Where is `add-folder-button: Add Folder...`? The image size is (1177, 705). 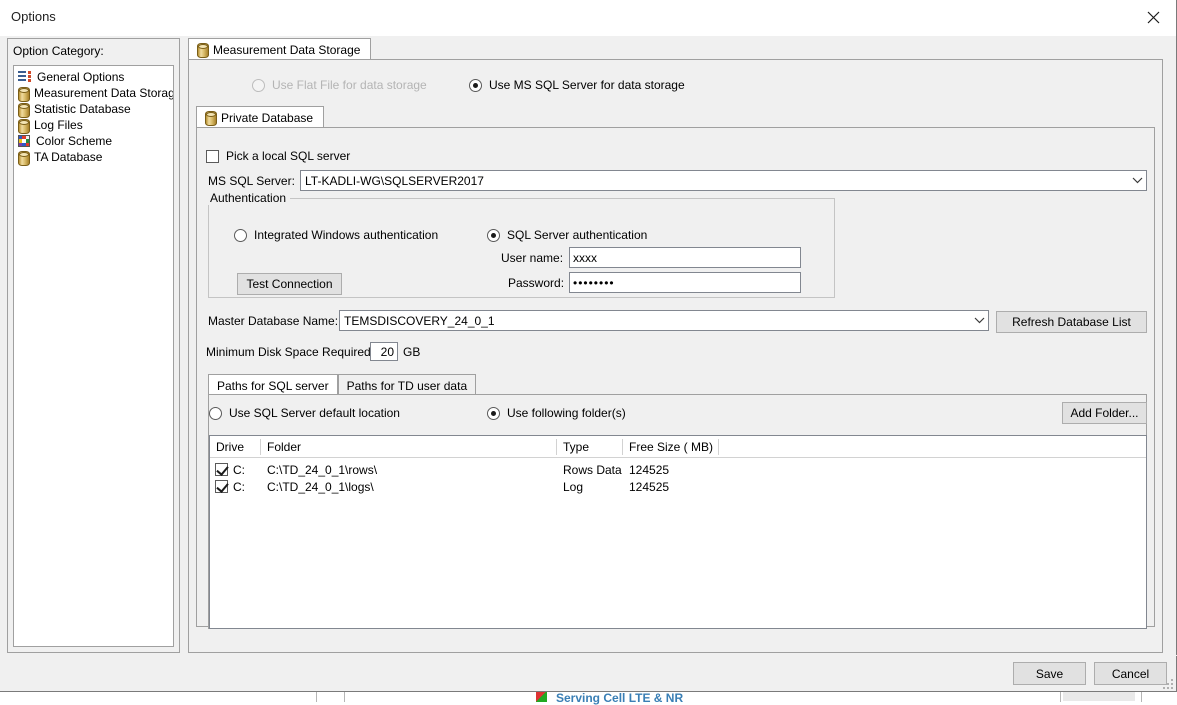 add-folder-button: Add Folder... is located at coordinates (1104, 413).